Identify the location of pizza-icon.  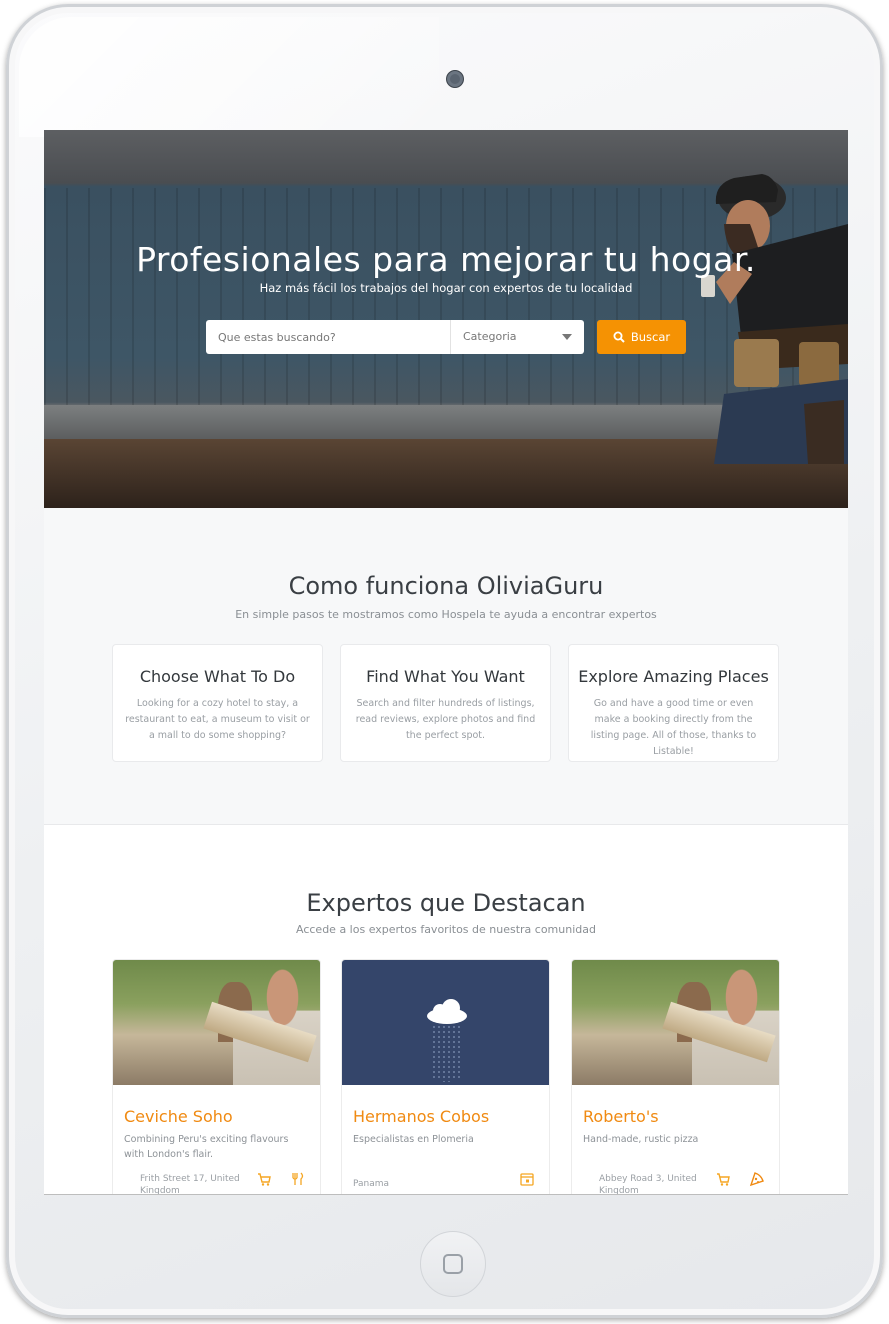
(756, 1179).